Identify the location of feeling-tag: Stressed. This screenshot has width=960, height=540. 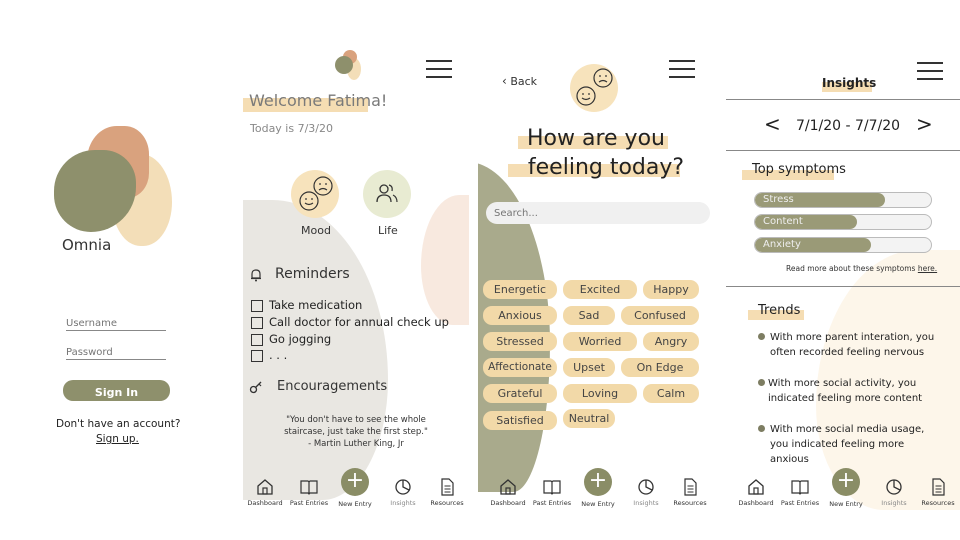
(520, 341).